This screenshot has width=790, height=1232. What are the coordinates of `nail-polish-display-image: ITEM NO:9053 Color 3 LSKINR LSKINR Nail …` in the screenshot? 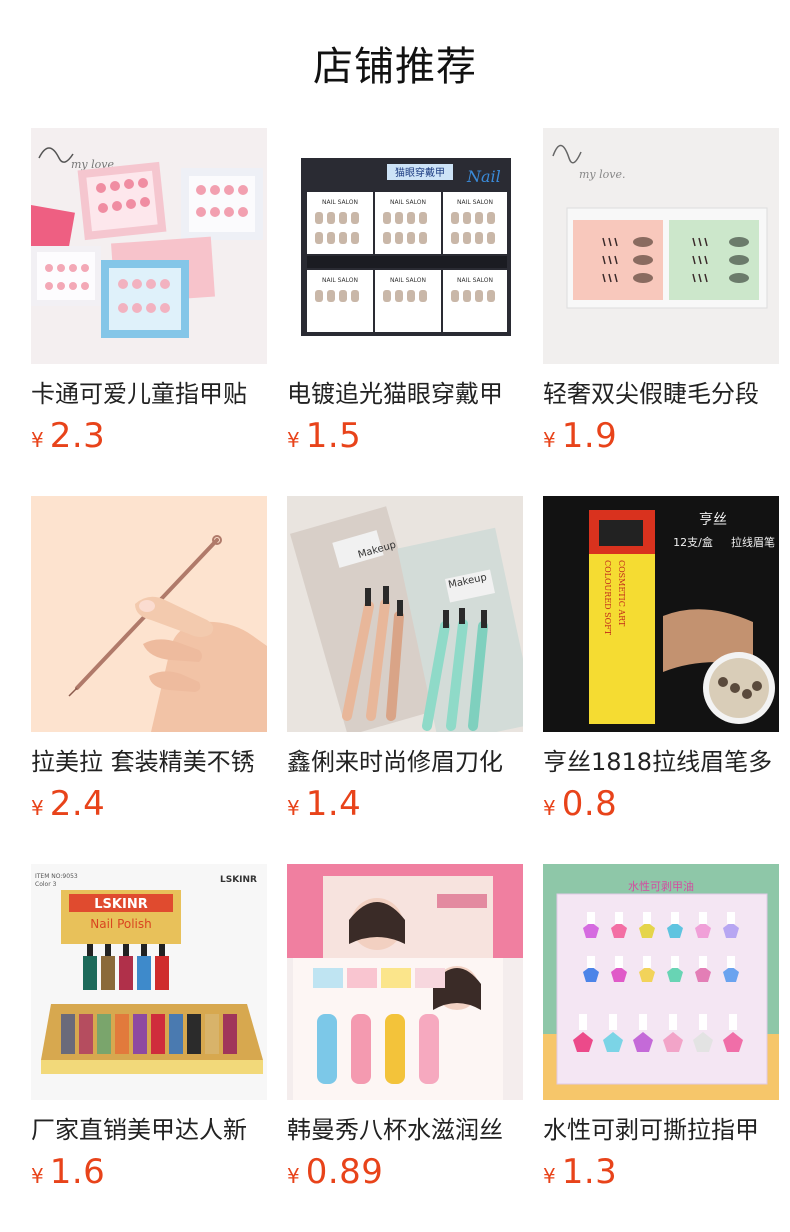 It's located at (149, 982).